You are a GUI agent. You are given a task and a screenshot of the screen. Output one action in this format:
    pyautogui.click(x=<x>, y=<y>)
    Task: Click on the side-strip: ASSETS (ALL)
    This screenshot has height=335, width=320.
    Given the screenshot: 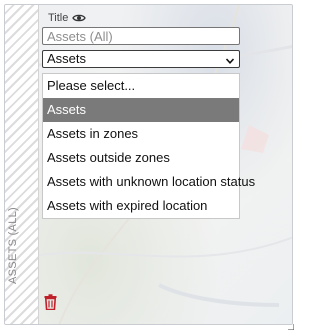 What is the action you would take?
    pyautogui.click(x=22, y=164)
    